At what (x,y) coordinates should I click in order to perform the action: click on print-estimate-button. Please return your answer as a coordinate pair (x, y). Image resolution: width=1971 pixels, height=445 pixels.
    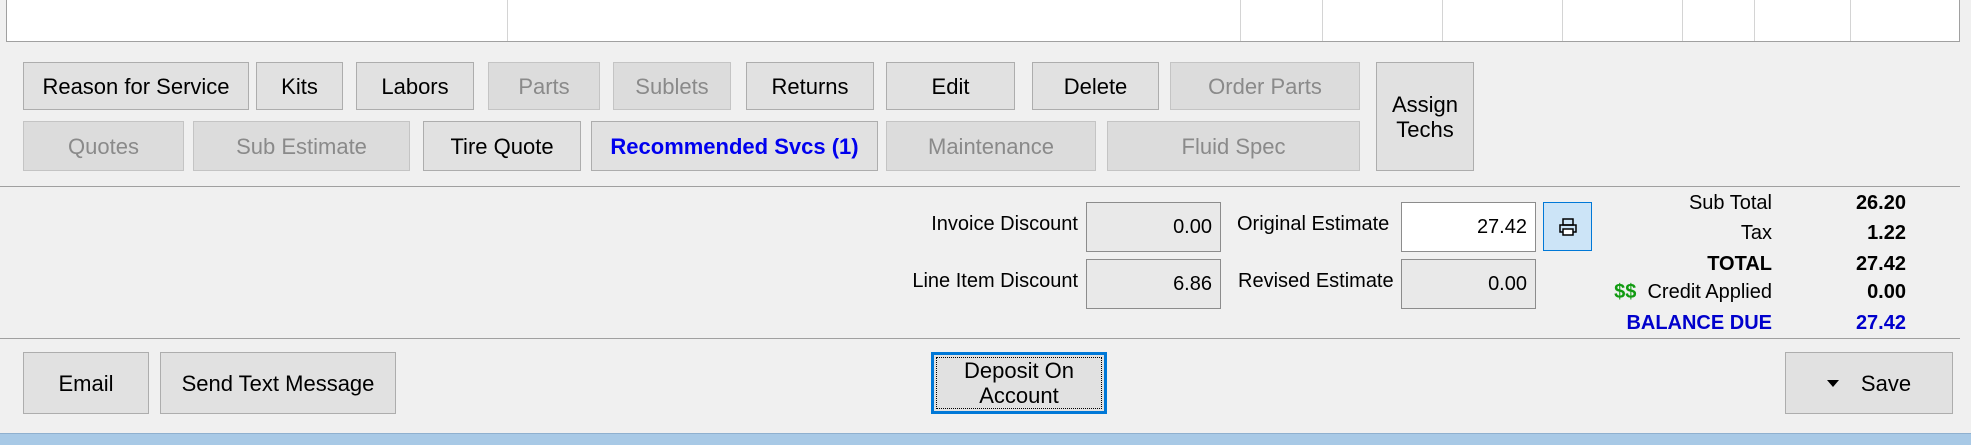
    Looking at the image, I should click on (1567, 226).